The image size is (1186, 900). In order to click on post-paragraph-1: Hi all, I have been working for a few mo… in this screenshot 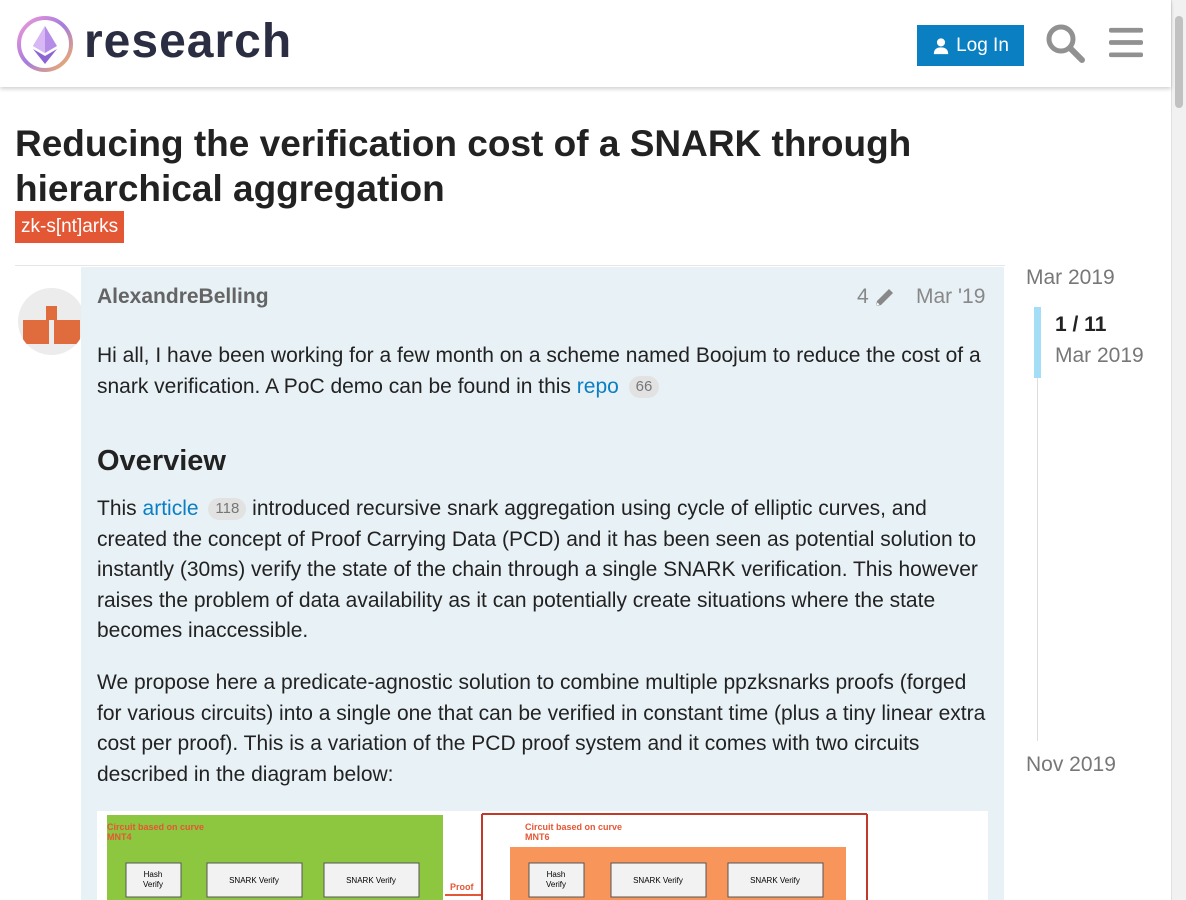, I will do `click(542, 371)`.